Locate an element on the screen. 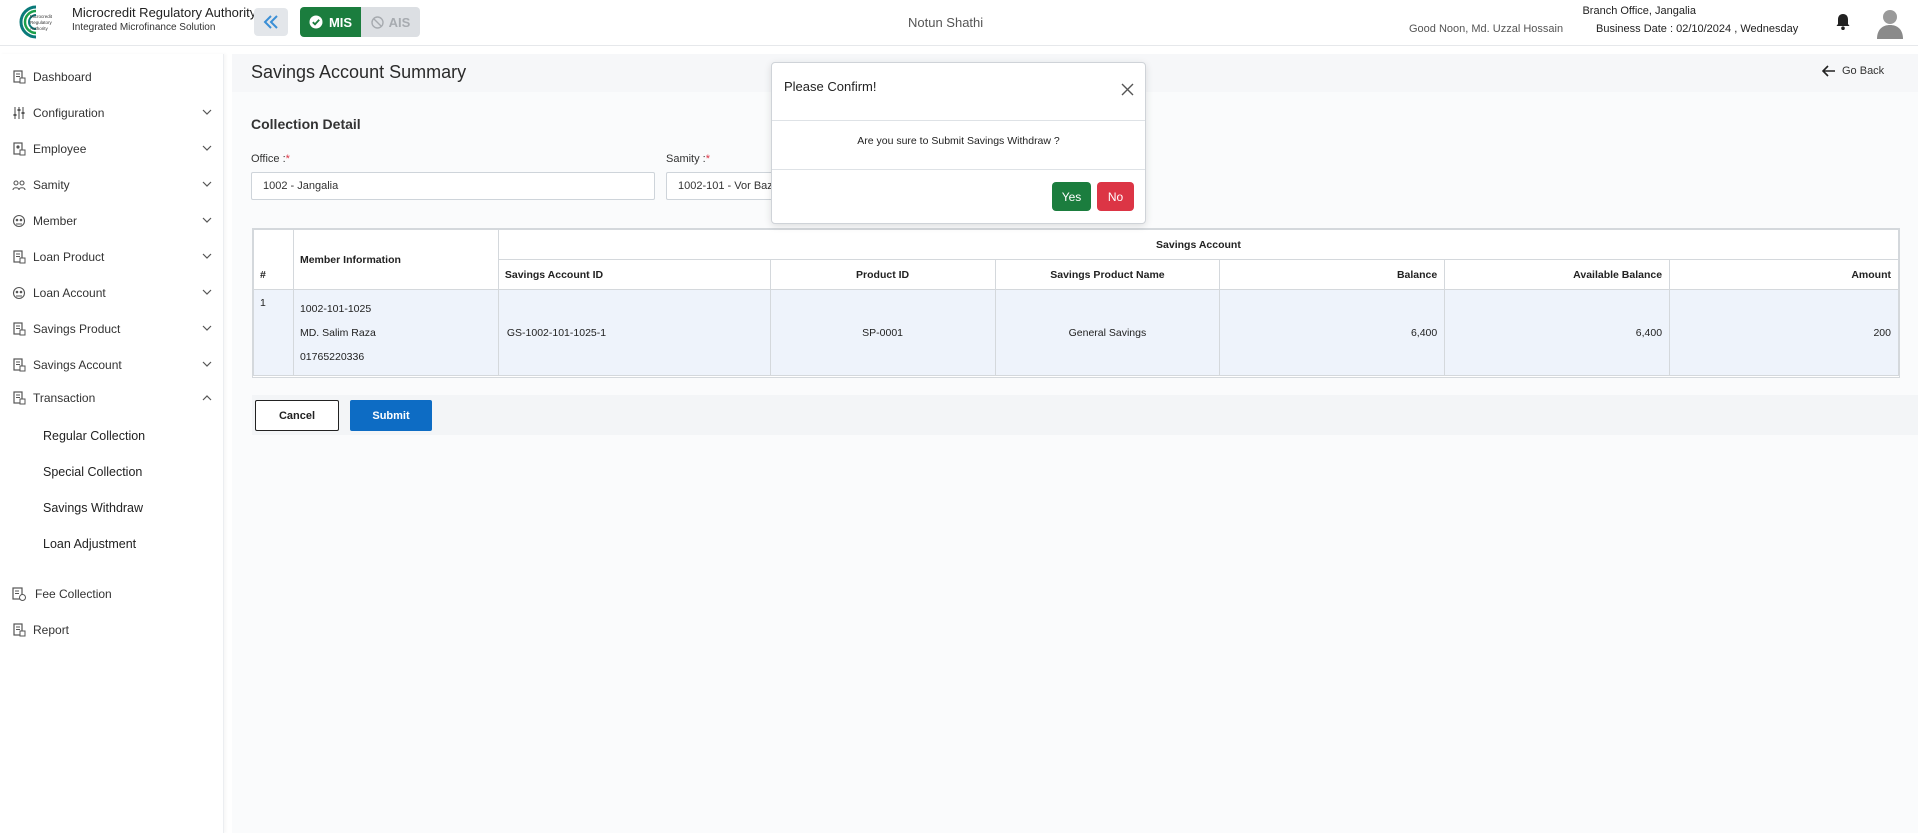 This screenshot has height=833, width=1918. sidebar-collapse-button is located at coordinates (271, 22).